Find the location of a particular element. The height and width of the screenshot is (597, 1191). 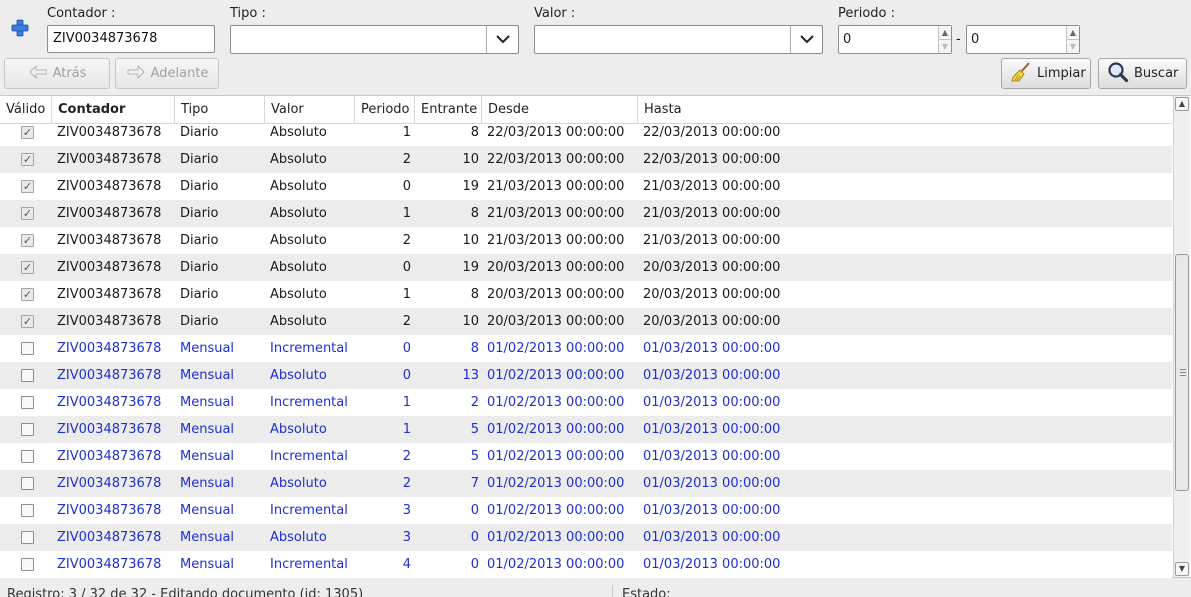

forward-button: Adelante is located at coordinates (167, 73).